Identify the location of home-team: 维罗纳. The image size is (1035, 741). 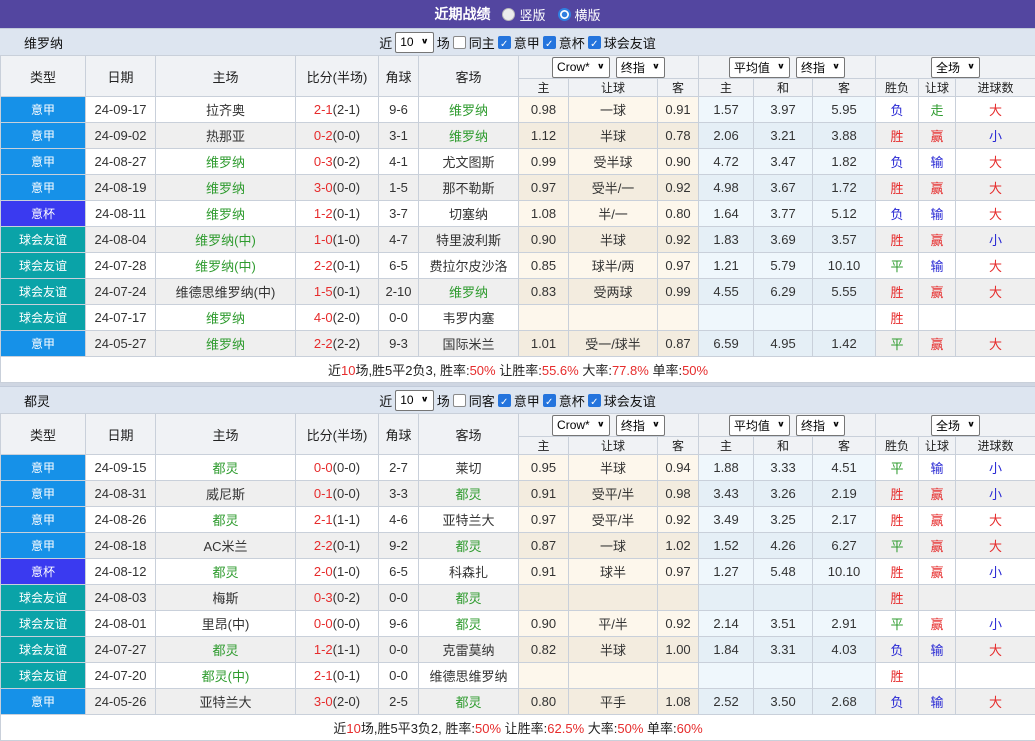
(226, 188).